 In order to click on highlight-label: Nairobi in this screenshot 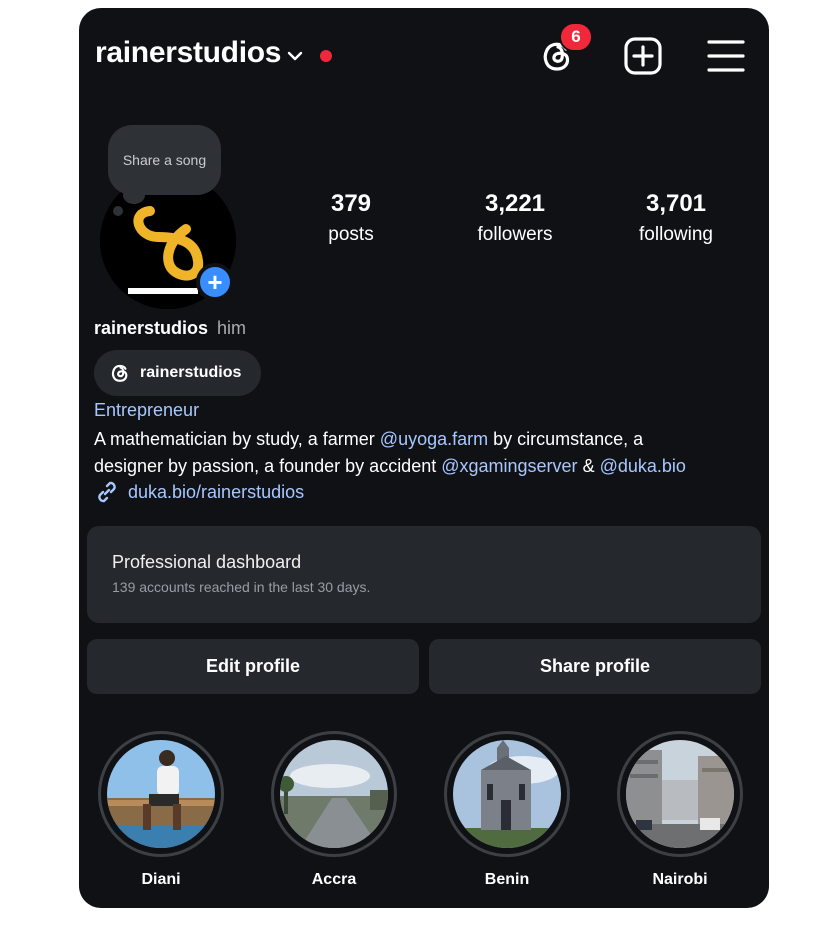, I will do `click(680, 879)`.